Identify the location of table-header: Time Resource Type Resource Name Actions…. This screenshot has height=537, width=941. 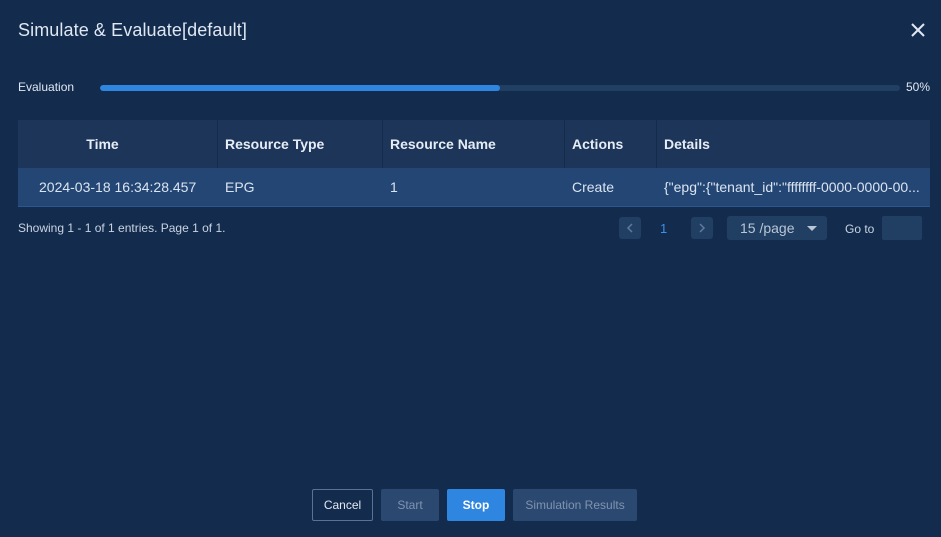
(474, 144).